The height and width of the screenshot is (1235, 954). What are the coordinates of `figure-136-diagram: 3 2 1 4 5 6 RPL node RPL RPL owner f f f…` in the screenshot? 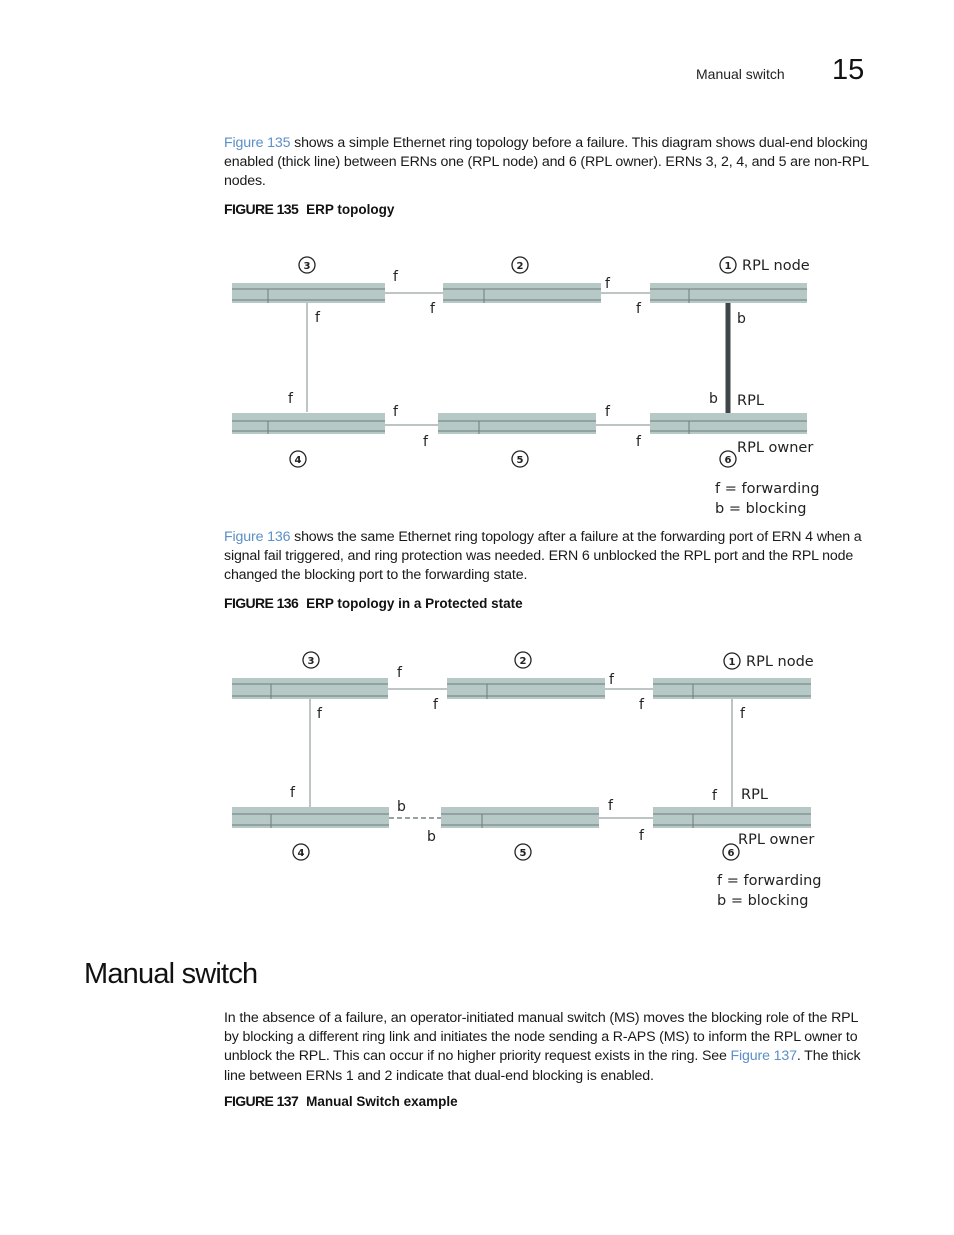 It's located at (527, 780).